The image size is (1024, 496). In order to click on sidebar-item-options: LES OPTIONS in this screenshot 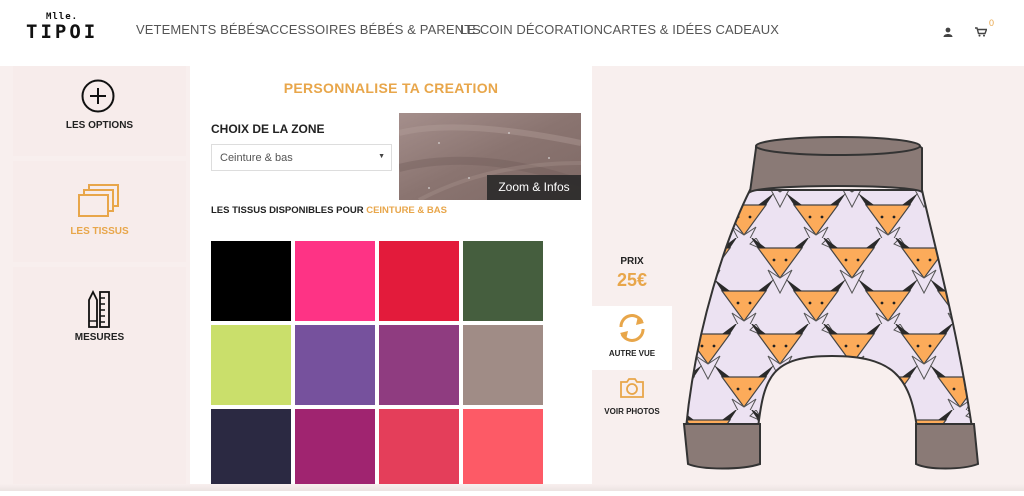, I will do `click(99, 111)`.